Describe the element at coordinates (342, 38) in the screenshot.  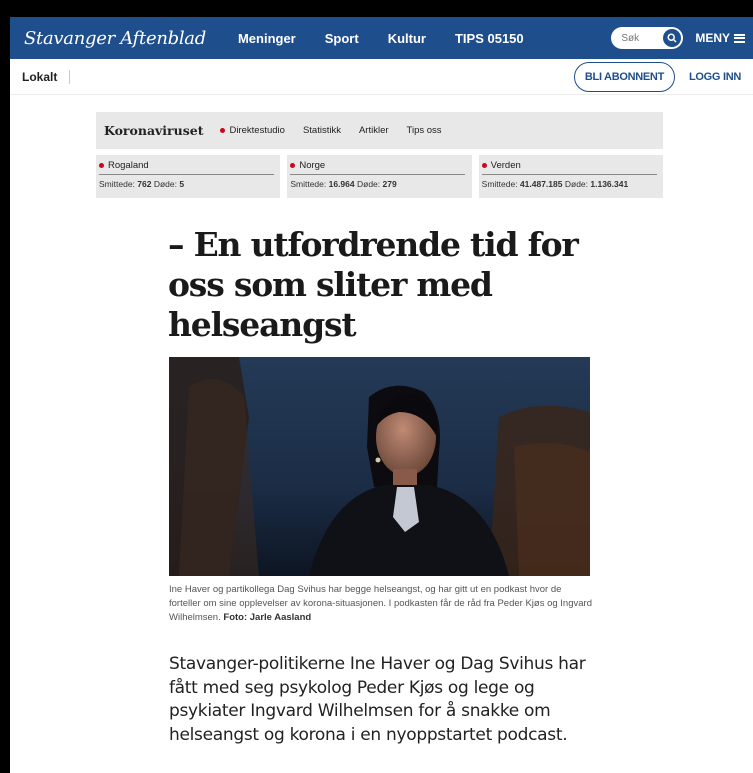
I see `nav-link-sport: Sport` at that location.